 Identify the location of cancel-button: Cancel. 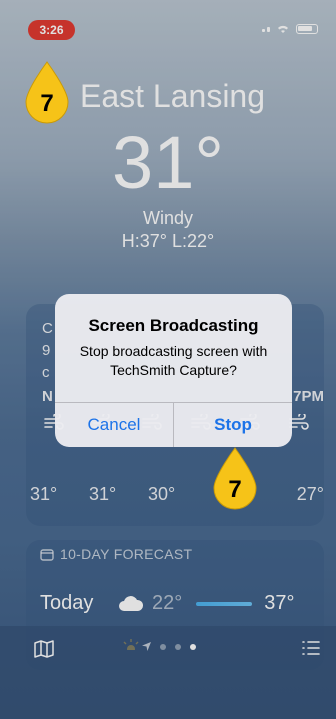
(114, 425).